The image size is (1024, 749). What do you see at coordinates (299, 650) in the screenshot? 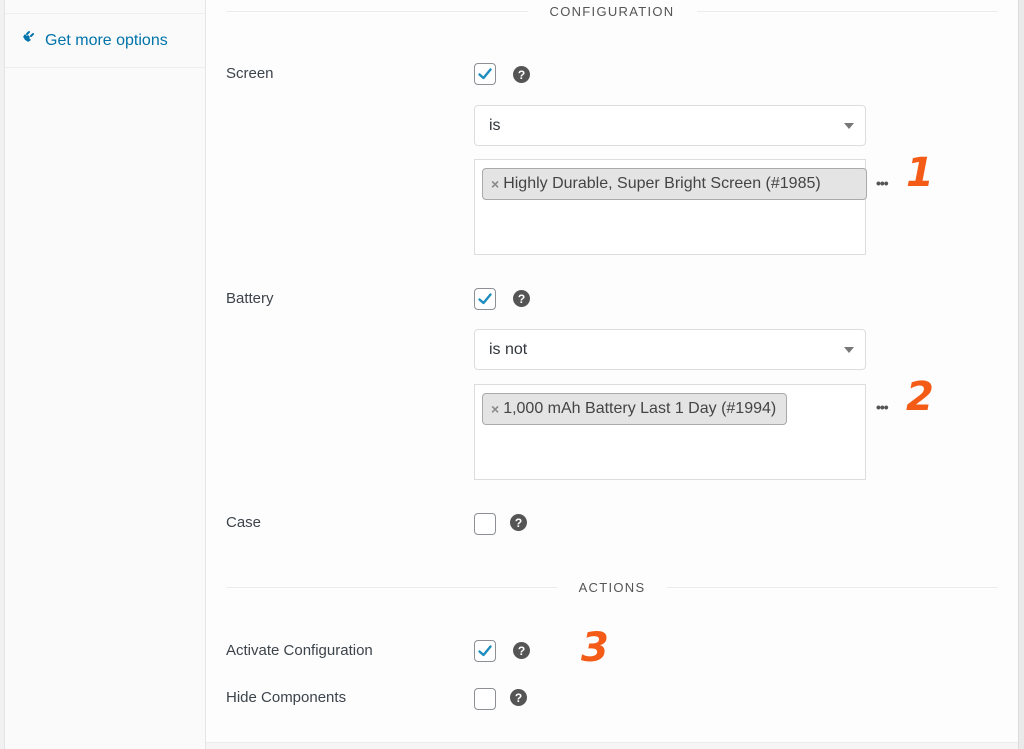
I see `activate-configuration-label: Activate Configuration` at bounding box center [299, 650].